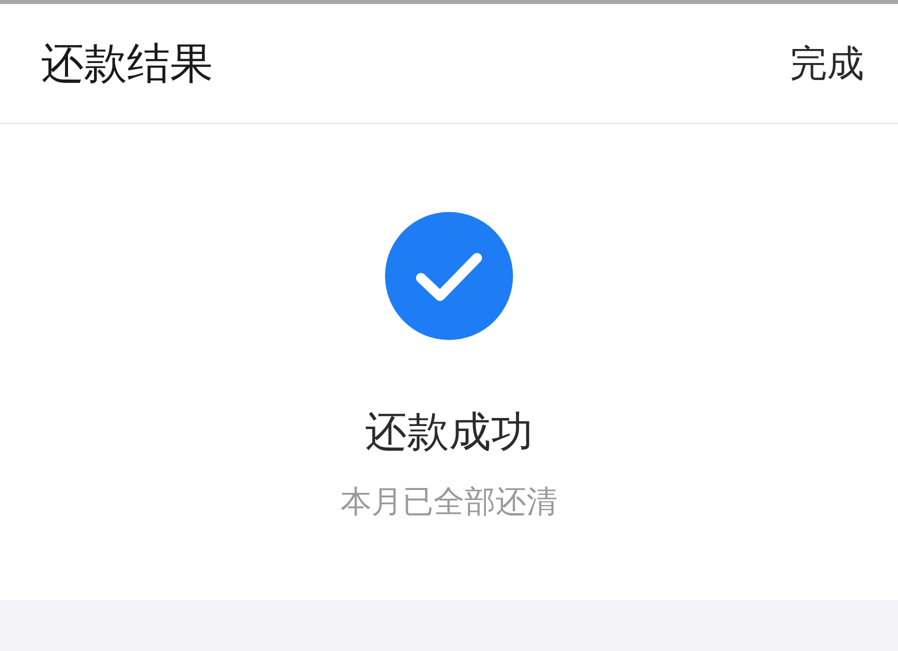  Describe the element at coordinates (449, 432) in the screenshot. I see `result-title: 还款成功` at that location.